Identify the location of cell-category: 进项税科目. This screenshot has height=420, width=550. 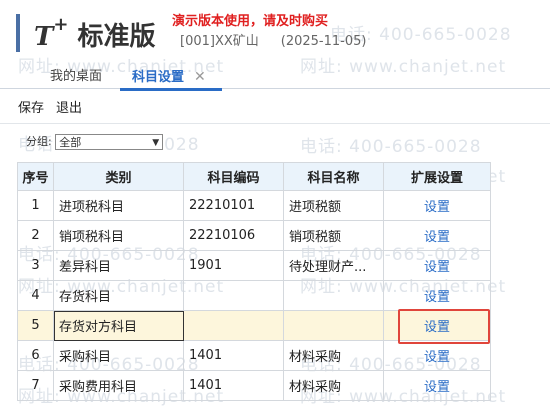
(118, 205).